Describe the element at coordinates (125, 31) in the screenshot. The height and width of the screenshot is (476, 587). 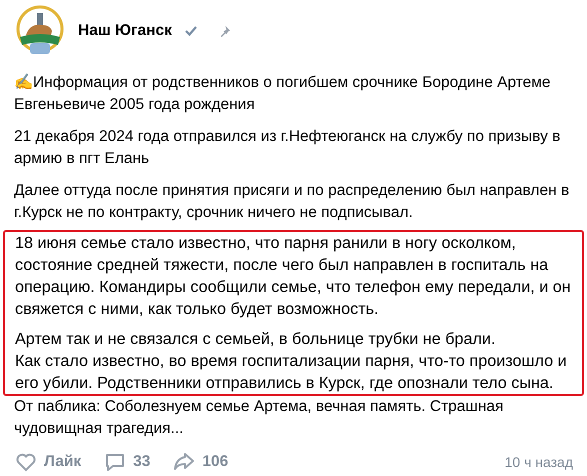
I see `community-name: Наш Юганск` at that location.